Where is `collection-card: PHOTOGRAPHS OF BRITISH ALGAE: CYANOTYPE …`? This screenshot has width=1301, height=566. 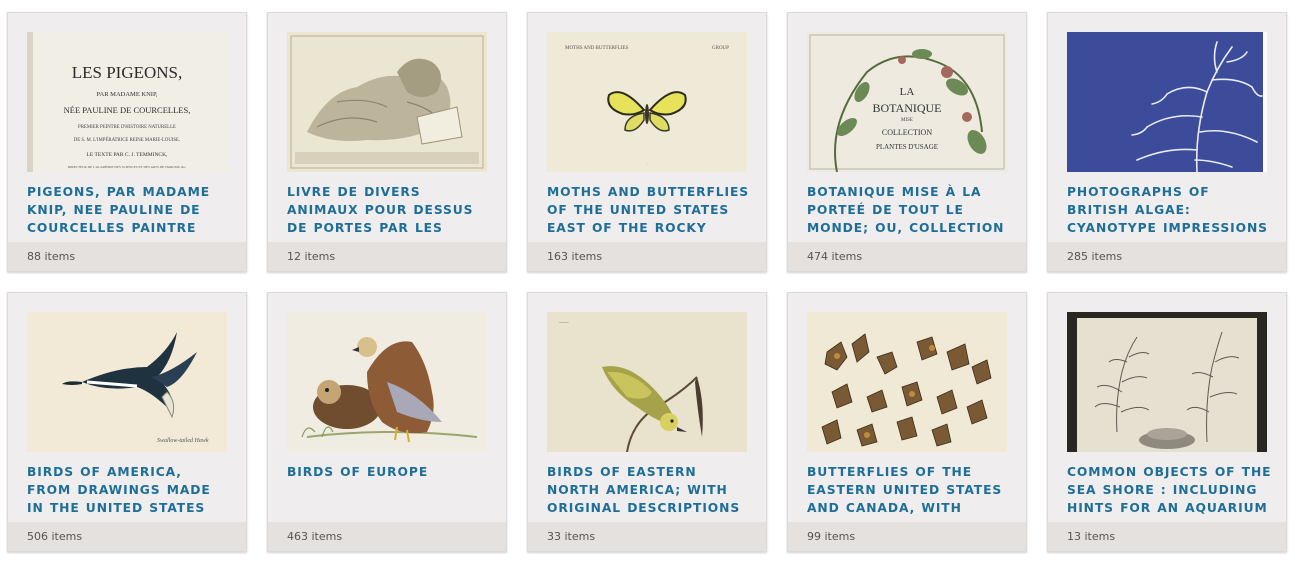 collection-card: PHOTOGRAPHS OF BRITISH ALGAE: CYANOTYPE … is located at coordinates (1167, 142).